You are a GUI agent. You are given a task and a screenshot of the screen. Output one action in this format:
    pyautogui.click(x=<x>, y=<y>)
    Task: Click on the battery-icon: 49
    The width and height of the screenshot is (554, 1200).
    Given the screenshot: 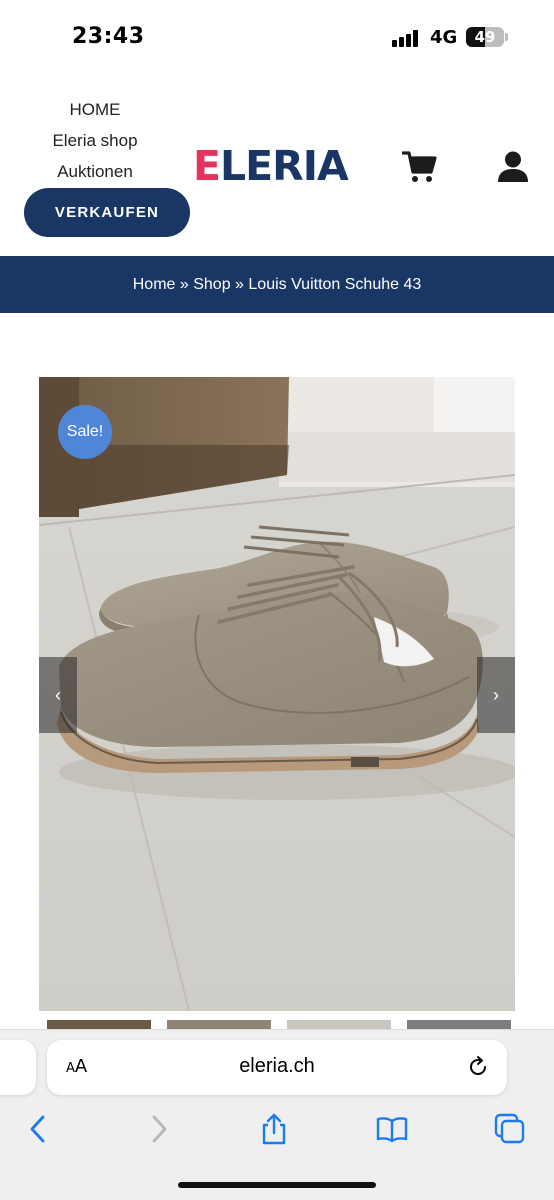 What is the action you would take?
    pyautogui.click(x=485, y=37)
    